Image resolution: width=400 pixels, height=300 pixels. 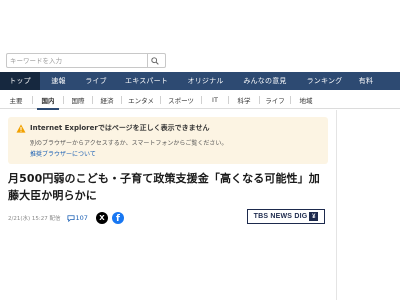 What do you see at coordinates (275, 100) in the screenshot?
I see `category-tab-life: ライフ` at bounding box center [275, 100].